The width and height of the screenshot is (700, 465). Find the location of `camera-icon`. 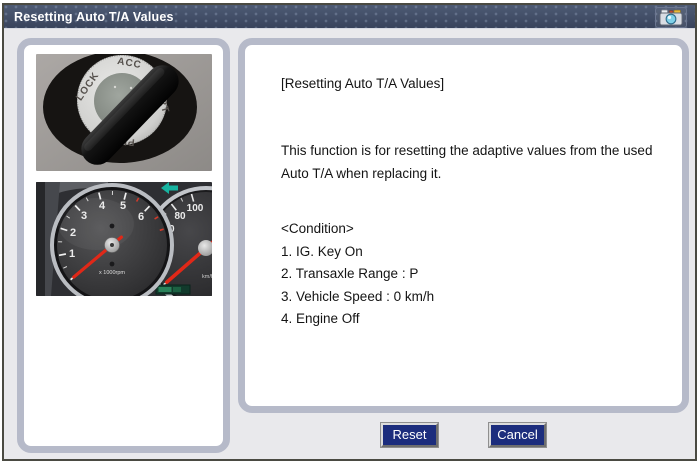

camera-icon is located at coordinates (671, 17).